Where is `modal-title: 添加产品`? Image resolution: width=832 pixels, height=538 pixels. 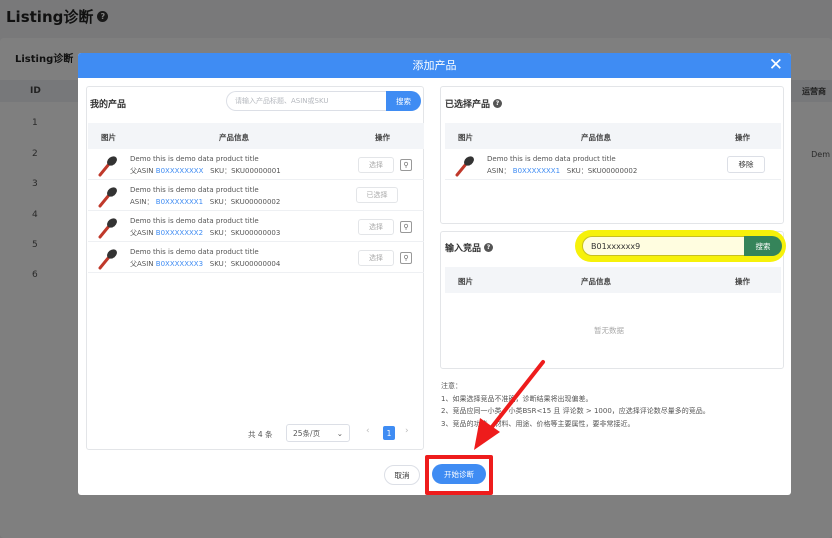 modal-title: 添加产品 is located at coordinates (434, 65).